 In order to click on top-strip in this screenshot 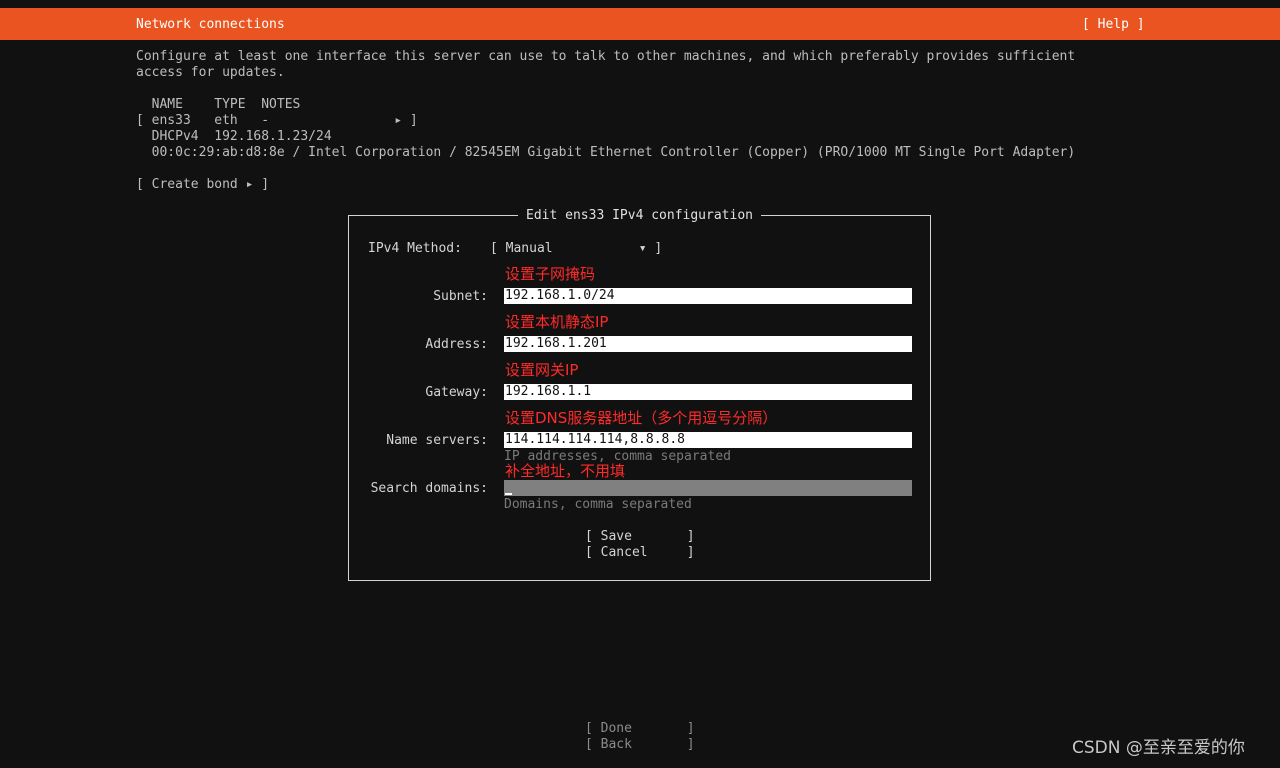, I will do `click(640, 4)`.